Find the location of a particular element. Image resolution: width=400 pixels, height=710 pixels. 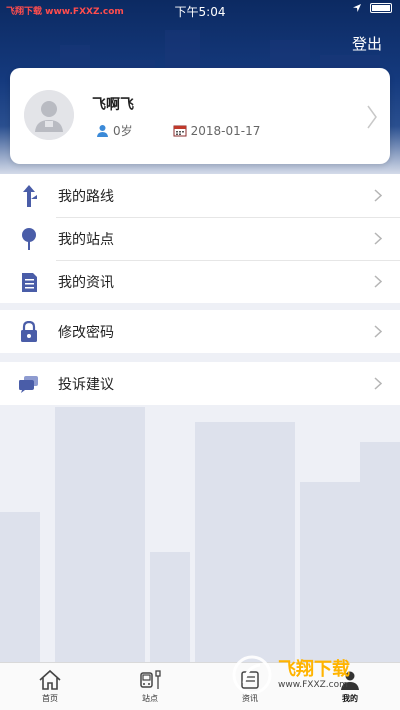

tab-label: 我的 is located at coordinates (350, 698).